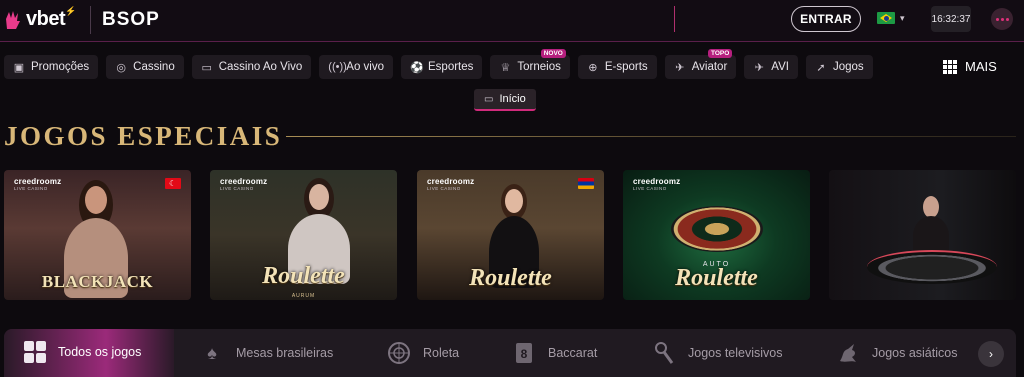 The image size is (1024, 377). Describe the element at coordinates (19, 67) in the screenshot. I see `gift-icon: ▣` at that location.